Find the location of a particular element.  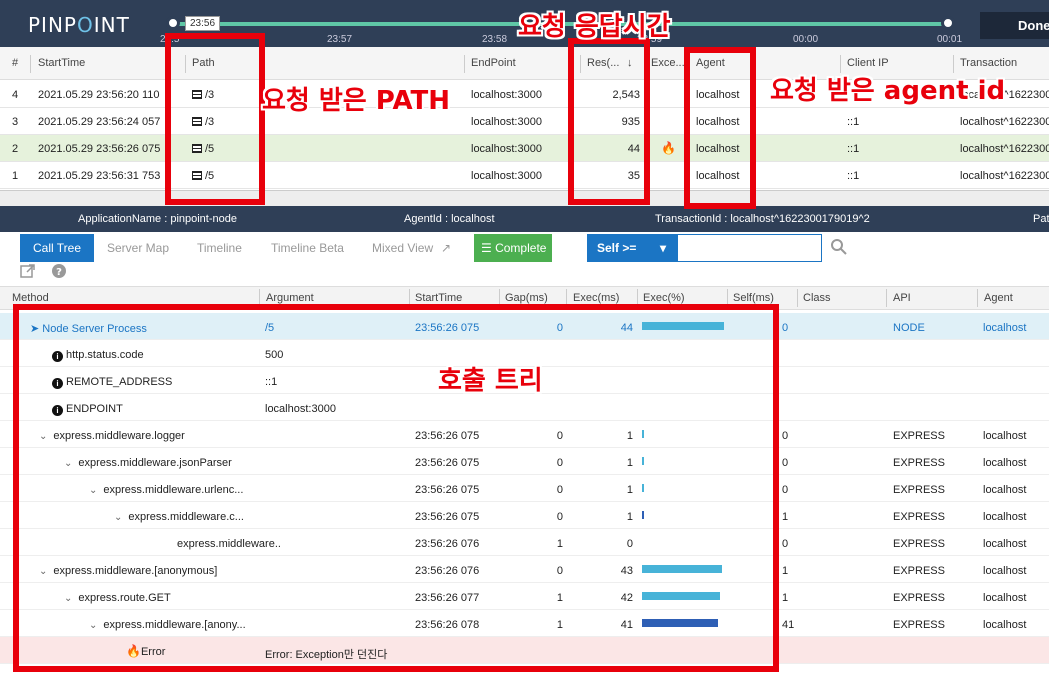

open-window-icon is located at coordinates (28, 271).